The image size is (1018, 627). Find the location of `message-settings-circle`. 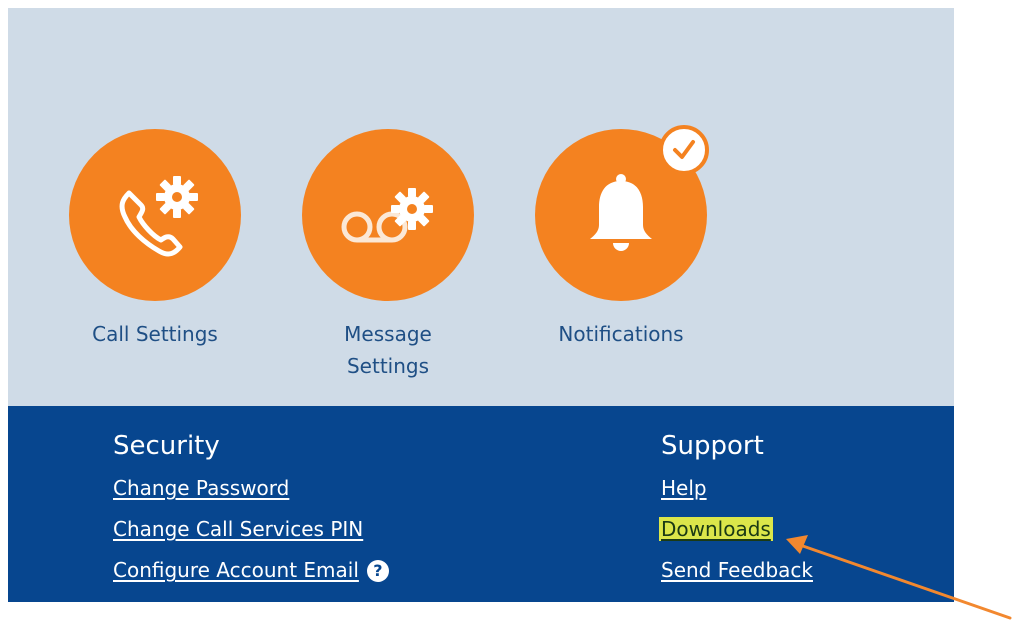

message-settings-circle is located at coordinates (388, 215).